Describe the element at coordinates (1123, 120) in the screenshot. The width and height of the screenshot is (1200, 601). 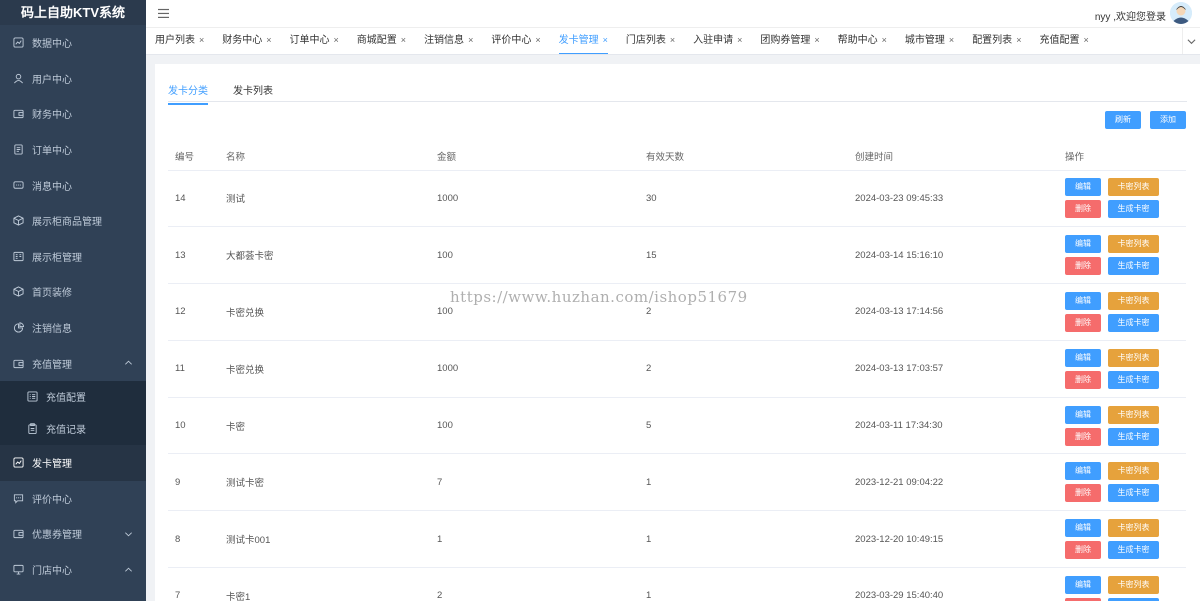
I see `refresh-button: 刷新` at that location.